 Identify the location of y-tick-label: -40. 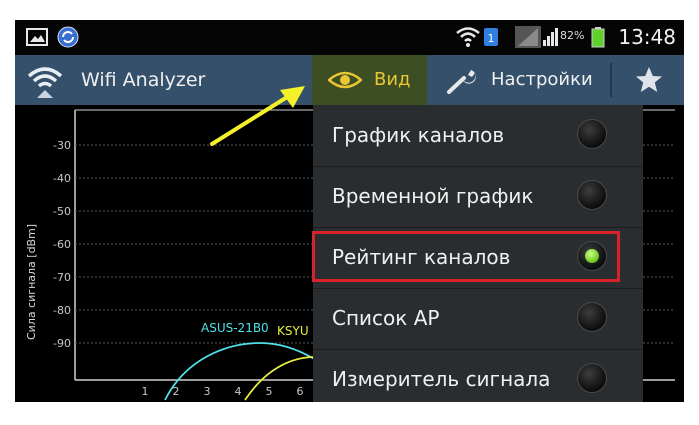
(62, 178).